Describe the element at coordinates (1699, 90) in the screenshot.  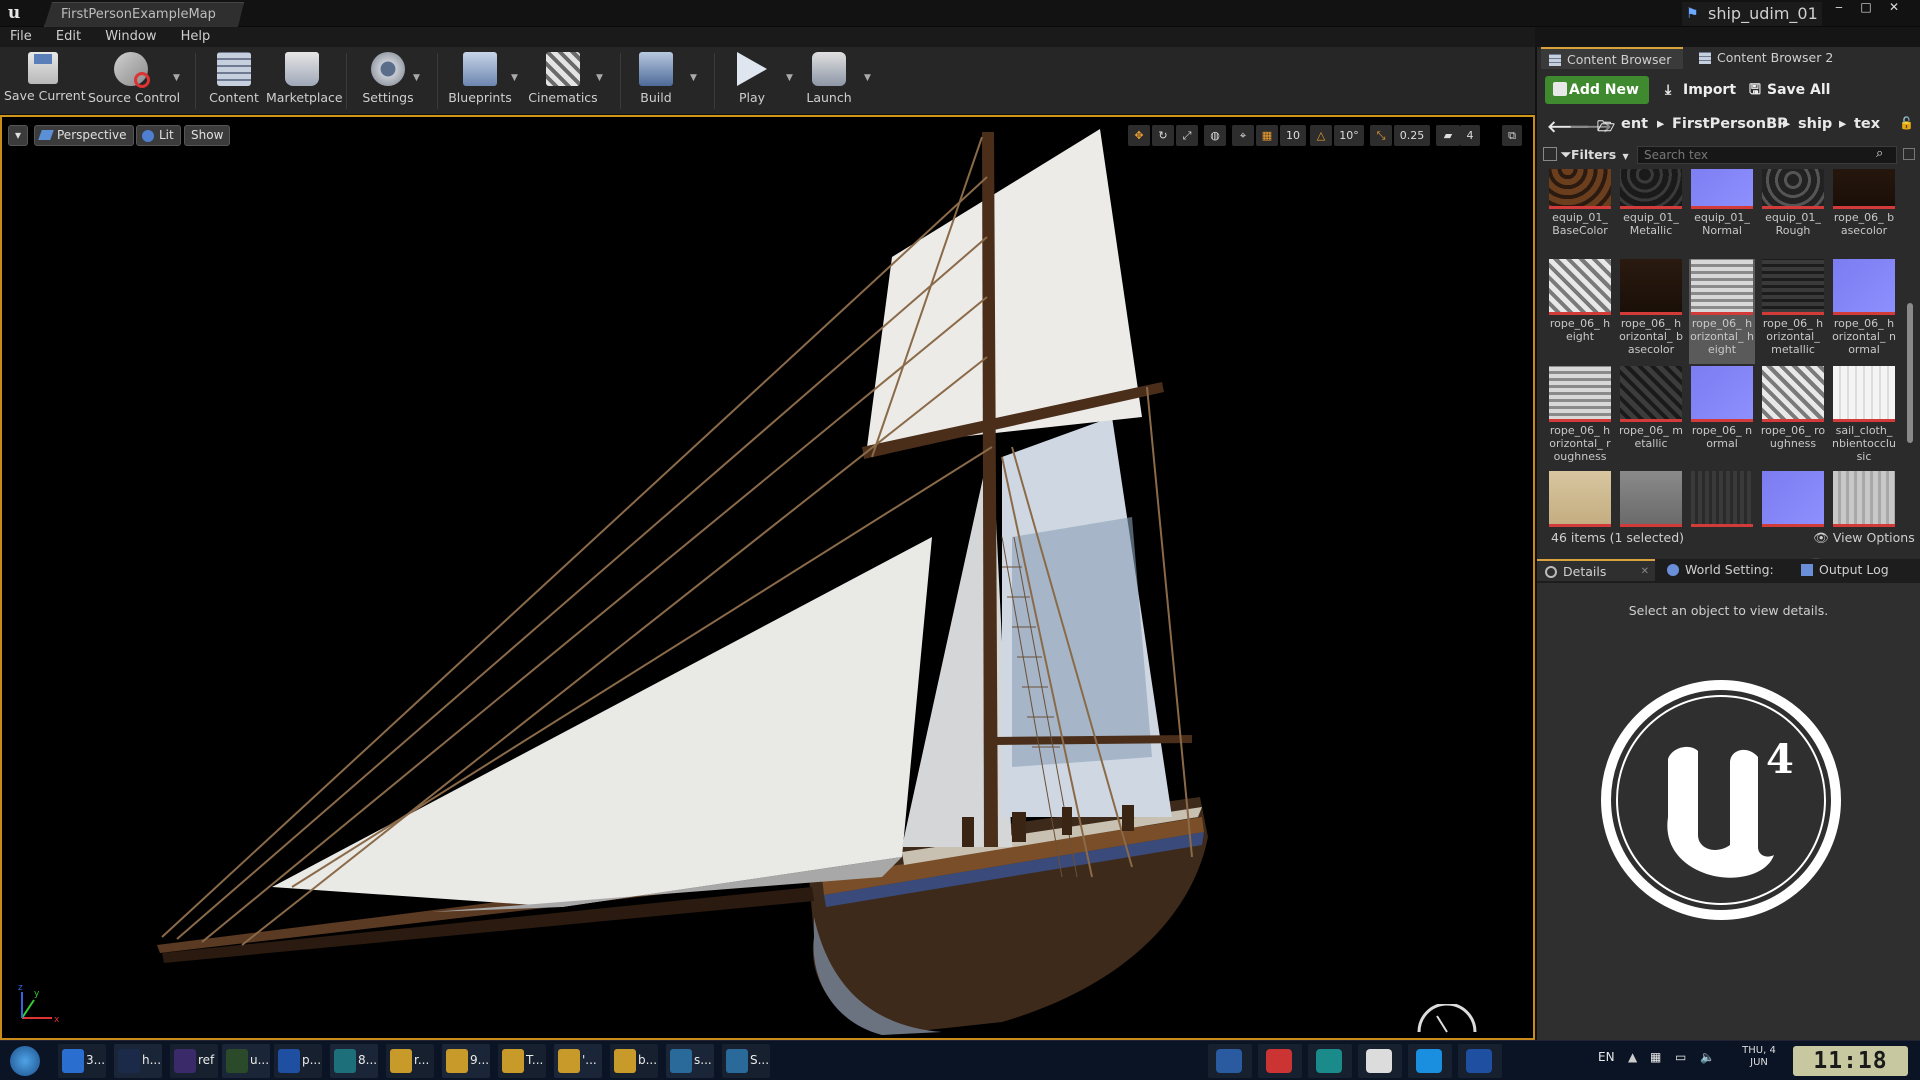
I see `import-button: ⤓ Import` at that location.